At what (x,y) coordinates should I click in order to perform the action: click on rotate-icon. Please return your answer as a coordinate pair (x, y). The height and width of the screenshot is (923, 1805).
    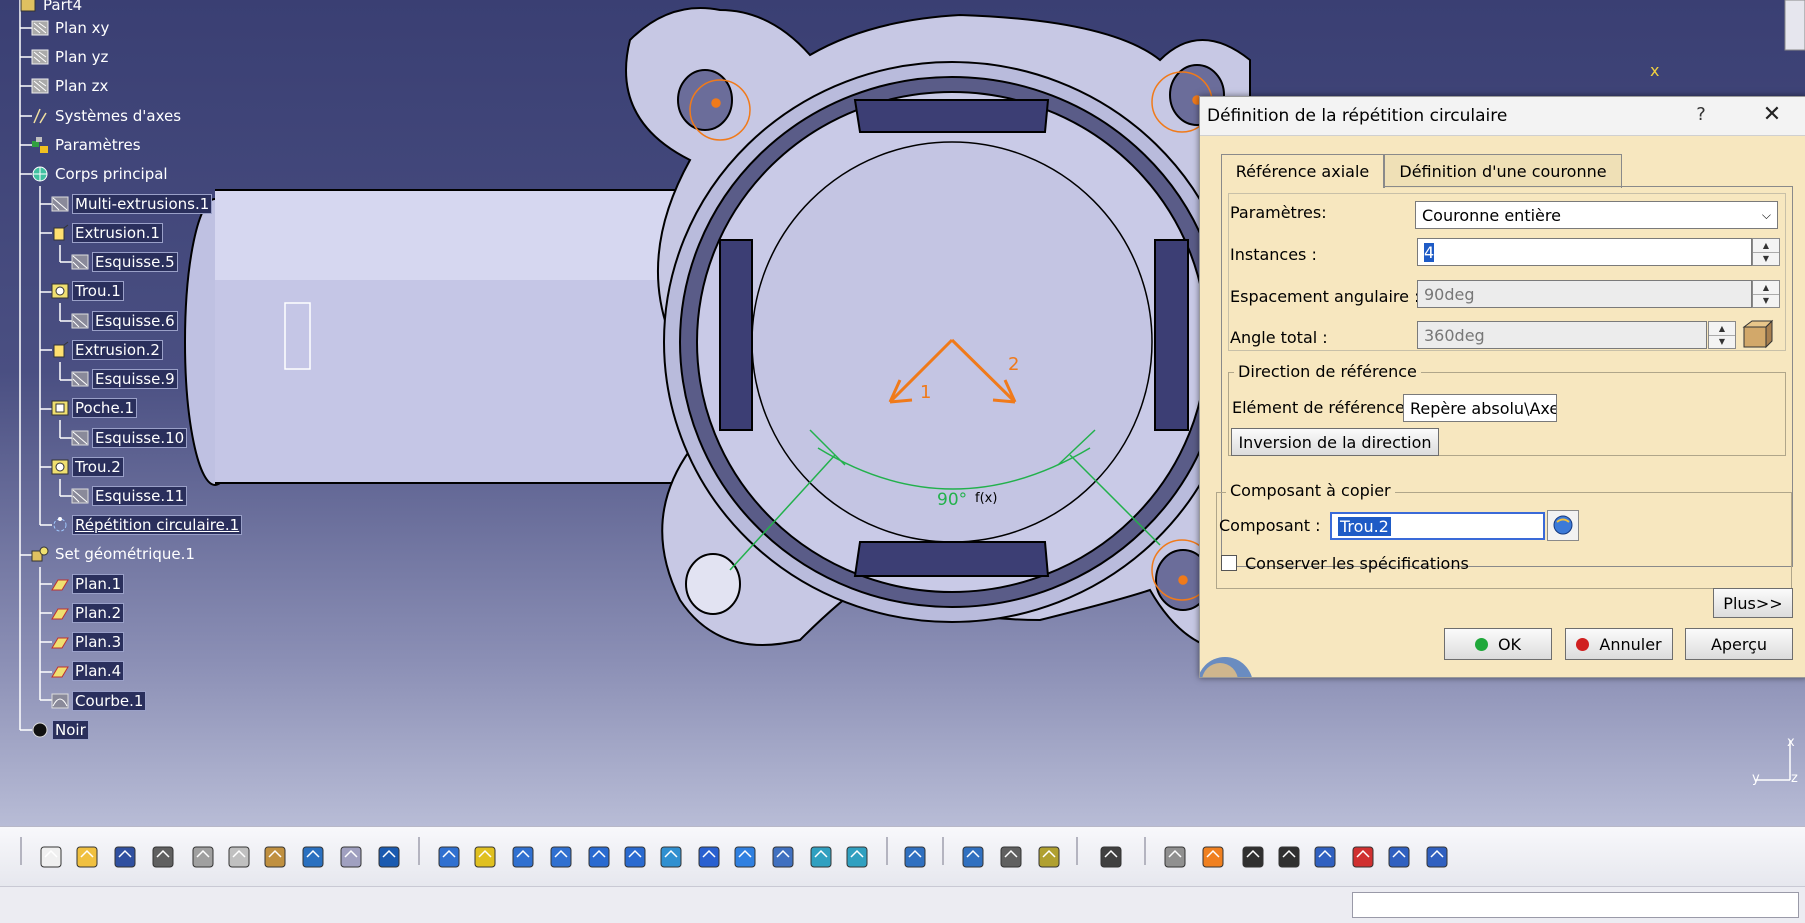
    Looking at the image, I should click on (561, 857).